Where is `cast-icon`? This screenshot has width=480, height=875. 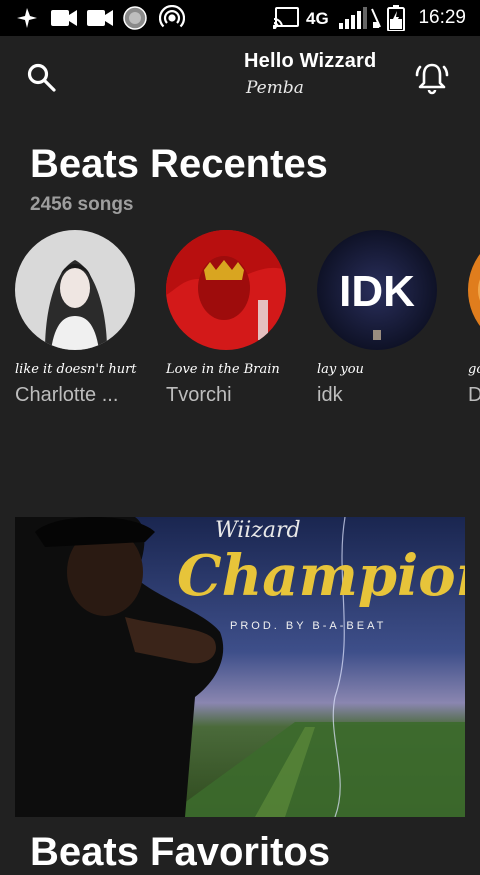
cast-icon is located at coordinates (286, 18).